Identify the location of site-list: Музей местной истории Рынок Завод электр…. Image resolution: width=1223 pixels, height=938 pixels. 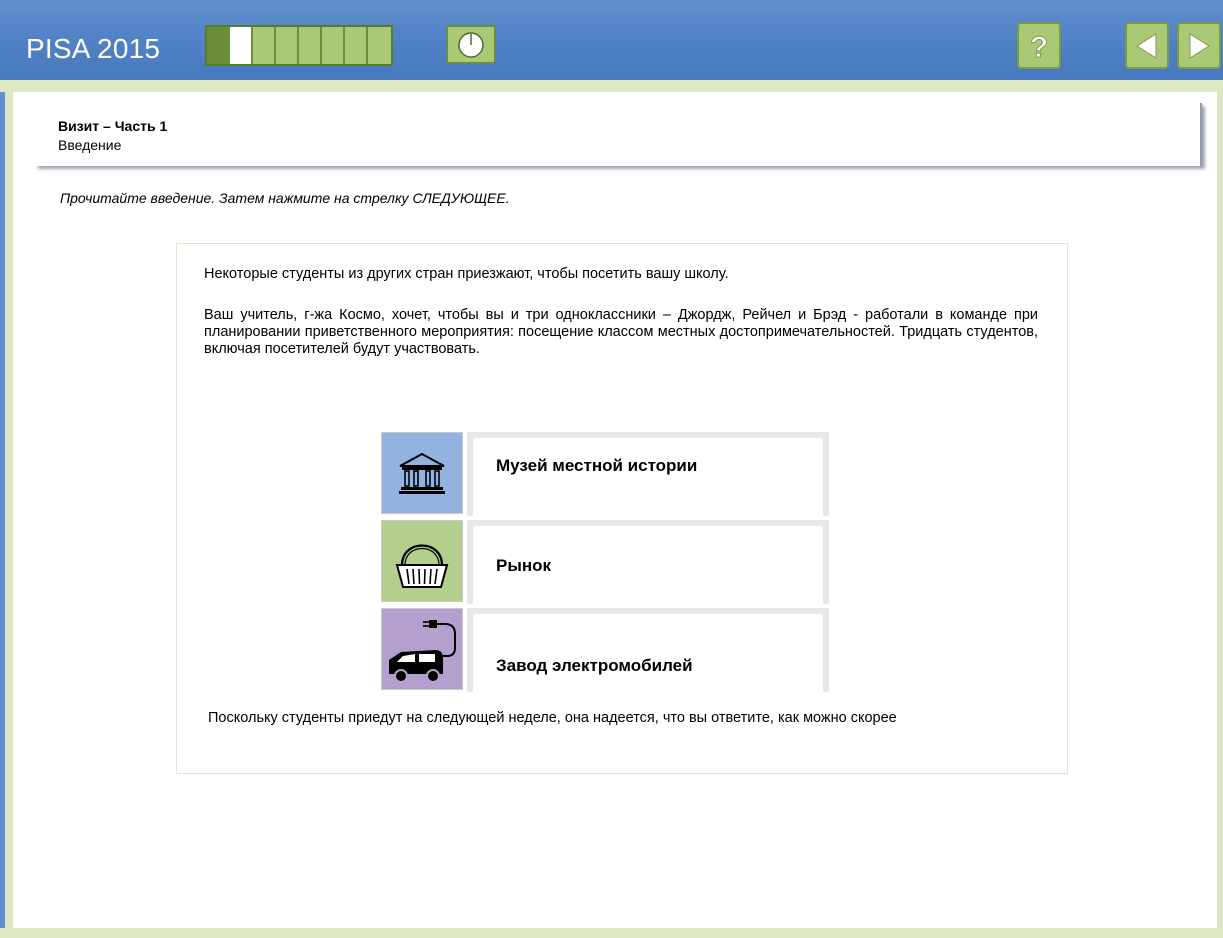
(605, 562).